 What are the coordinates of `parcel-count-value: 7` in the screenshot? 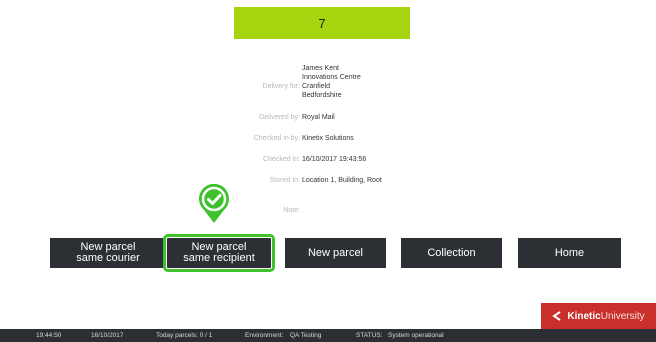 It's located at (322, 23).